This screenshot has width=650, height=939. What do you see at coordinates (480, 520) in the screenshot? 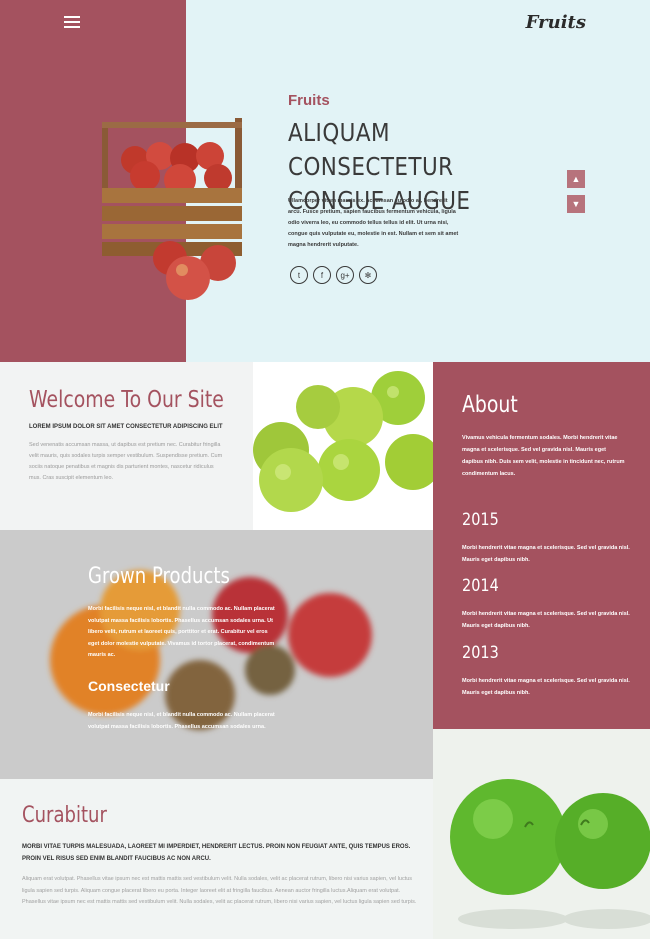
I see `year-heading: 2015` at bounding box center [480, 520].